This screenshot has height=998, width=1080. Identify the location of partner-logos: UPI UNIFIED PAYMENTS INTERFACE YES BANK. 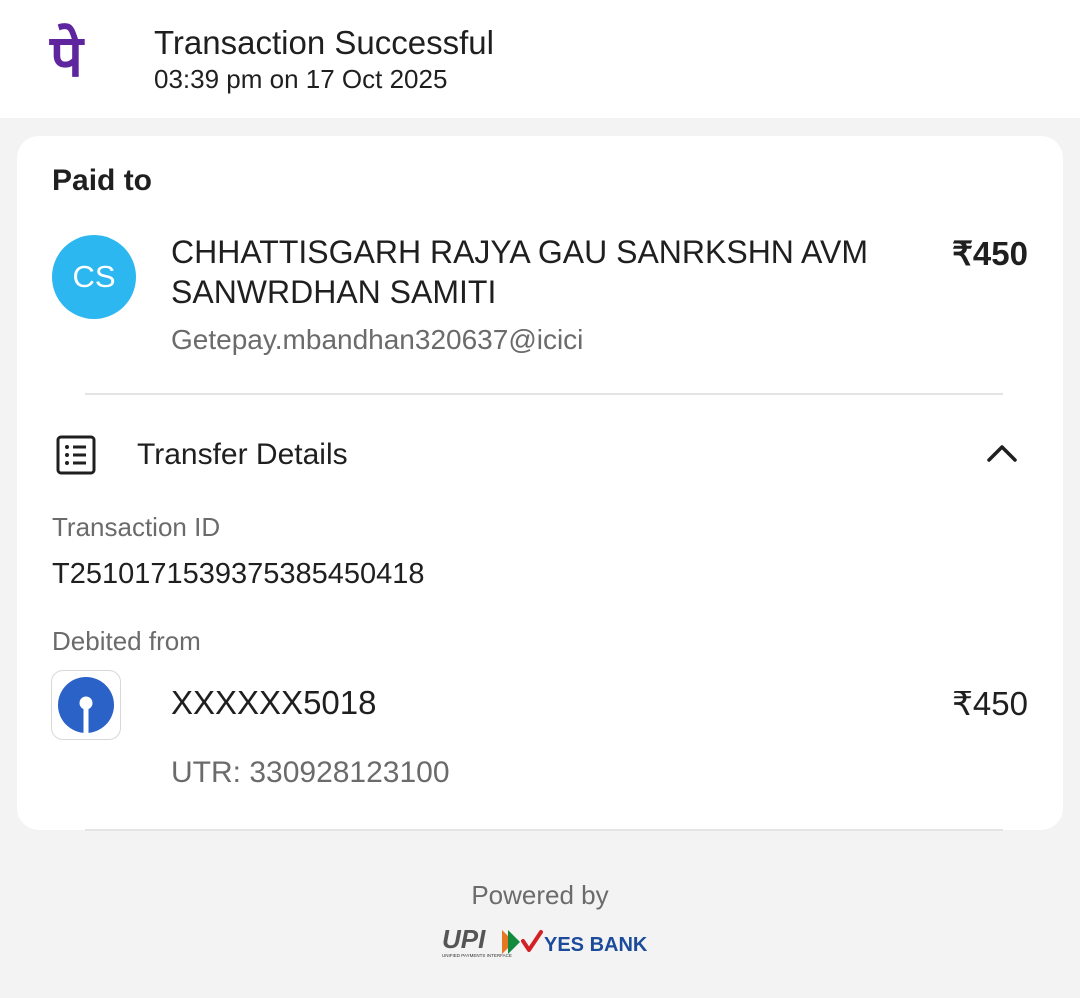
(545, 941).